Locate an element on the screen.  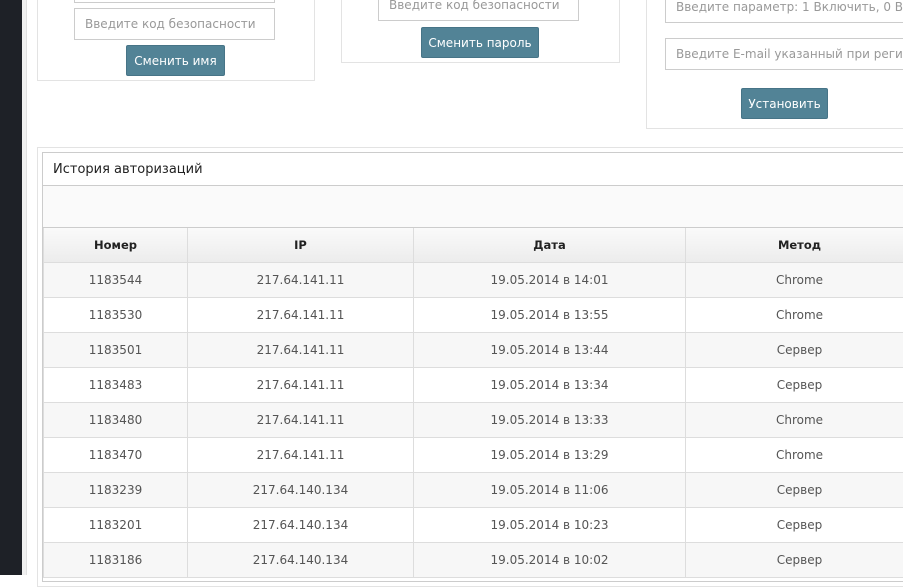
cell-date: 19.05.2014 в 13:34 is located at coordinates (550, 384).